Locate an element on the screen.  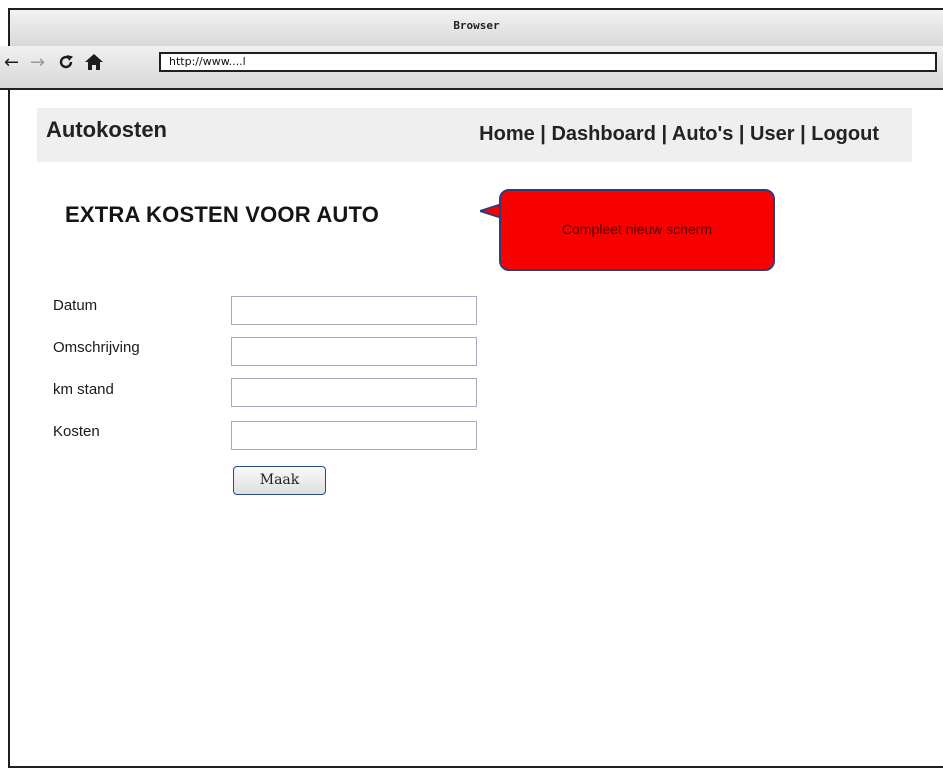
nav-home-link: Home is located at coordinates (507, 134).